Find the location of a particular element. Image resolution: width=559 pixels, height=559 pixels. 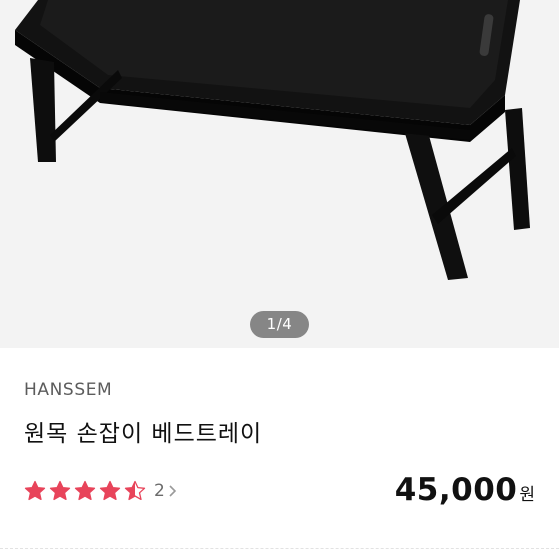

review-count: 2 is located at coordinates (159, 491).